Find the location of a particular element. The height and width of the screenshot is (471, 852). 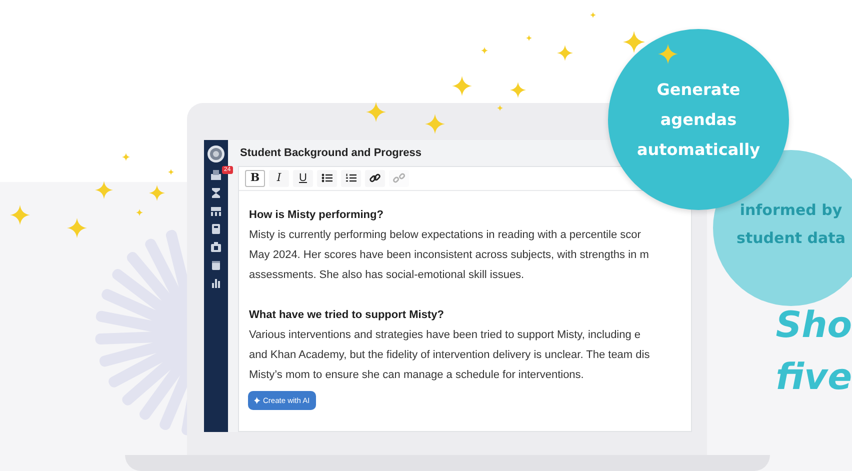

bullet-list-icon is located at coordinates (327, 178).